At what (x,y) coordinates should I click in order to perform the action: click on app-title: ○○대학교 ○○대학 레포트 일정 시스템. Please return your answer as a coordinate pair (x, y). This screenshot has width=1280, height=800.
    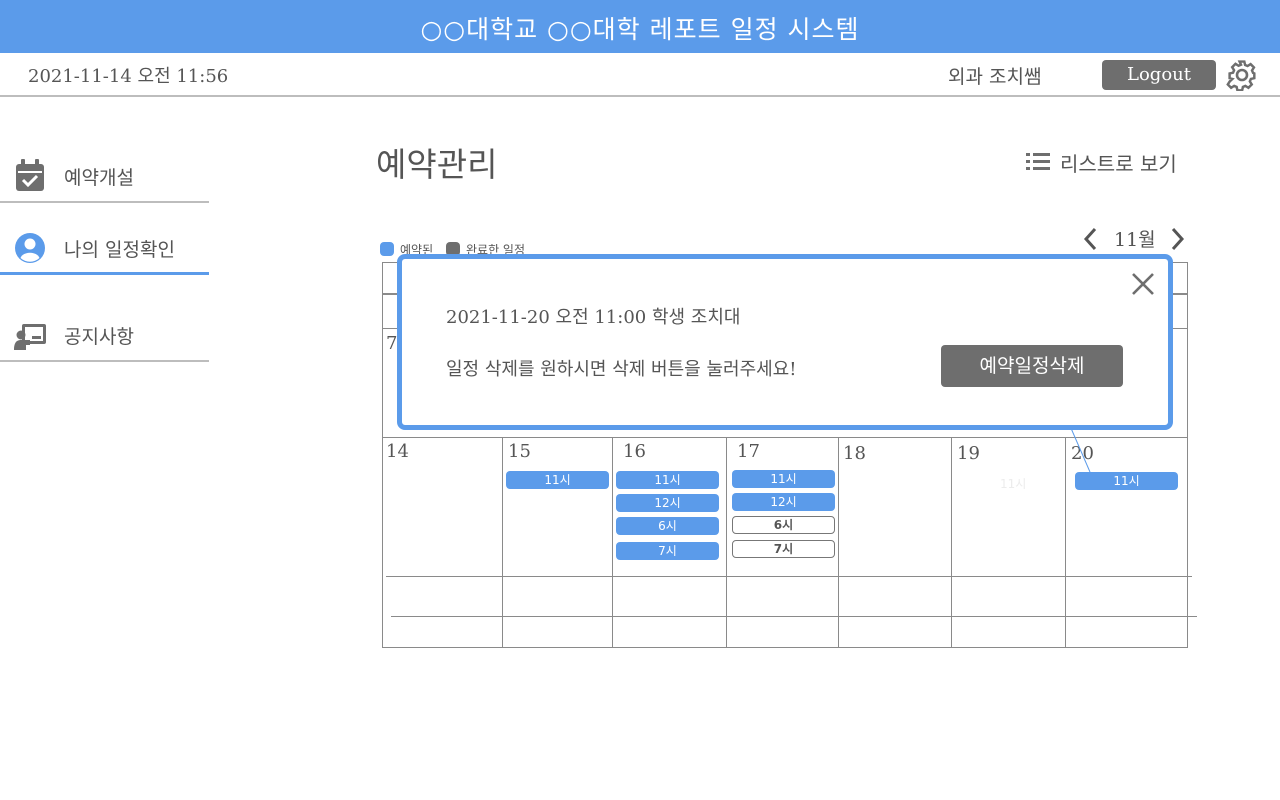
    Looking at the image, I should click on (640, 29).